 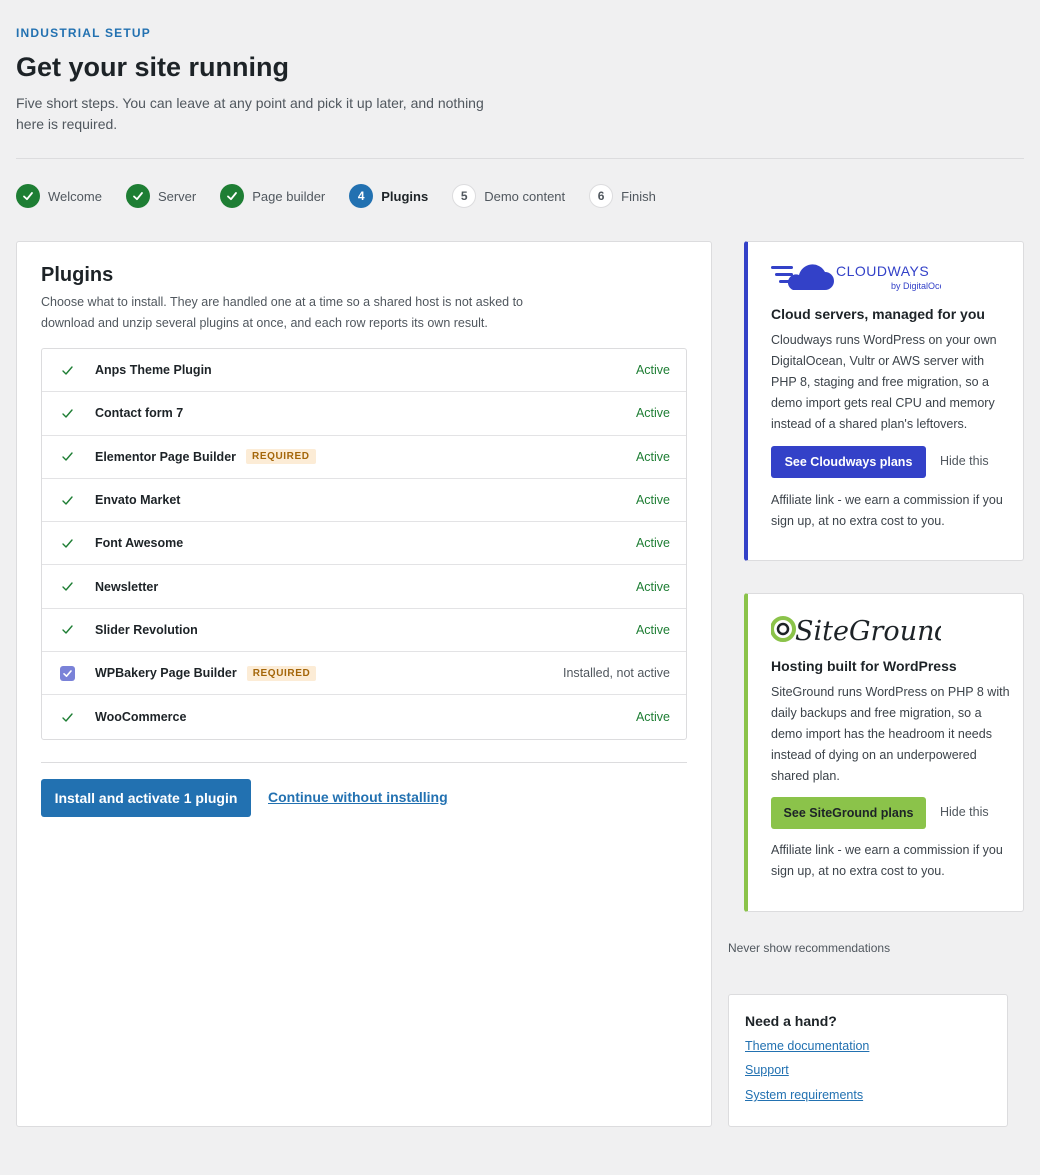 What do you see at coordinates (520, 158) in the screenshot?
I see `header-divider` at bounding box center [520, 158].